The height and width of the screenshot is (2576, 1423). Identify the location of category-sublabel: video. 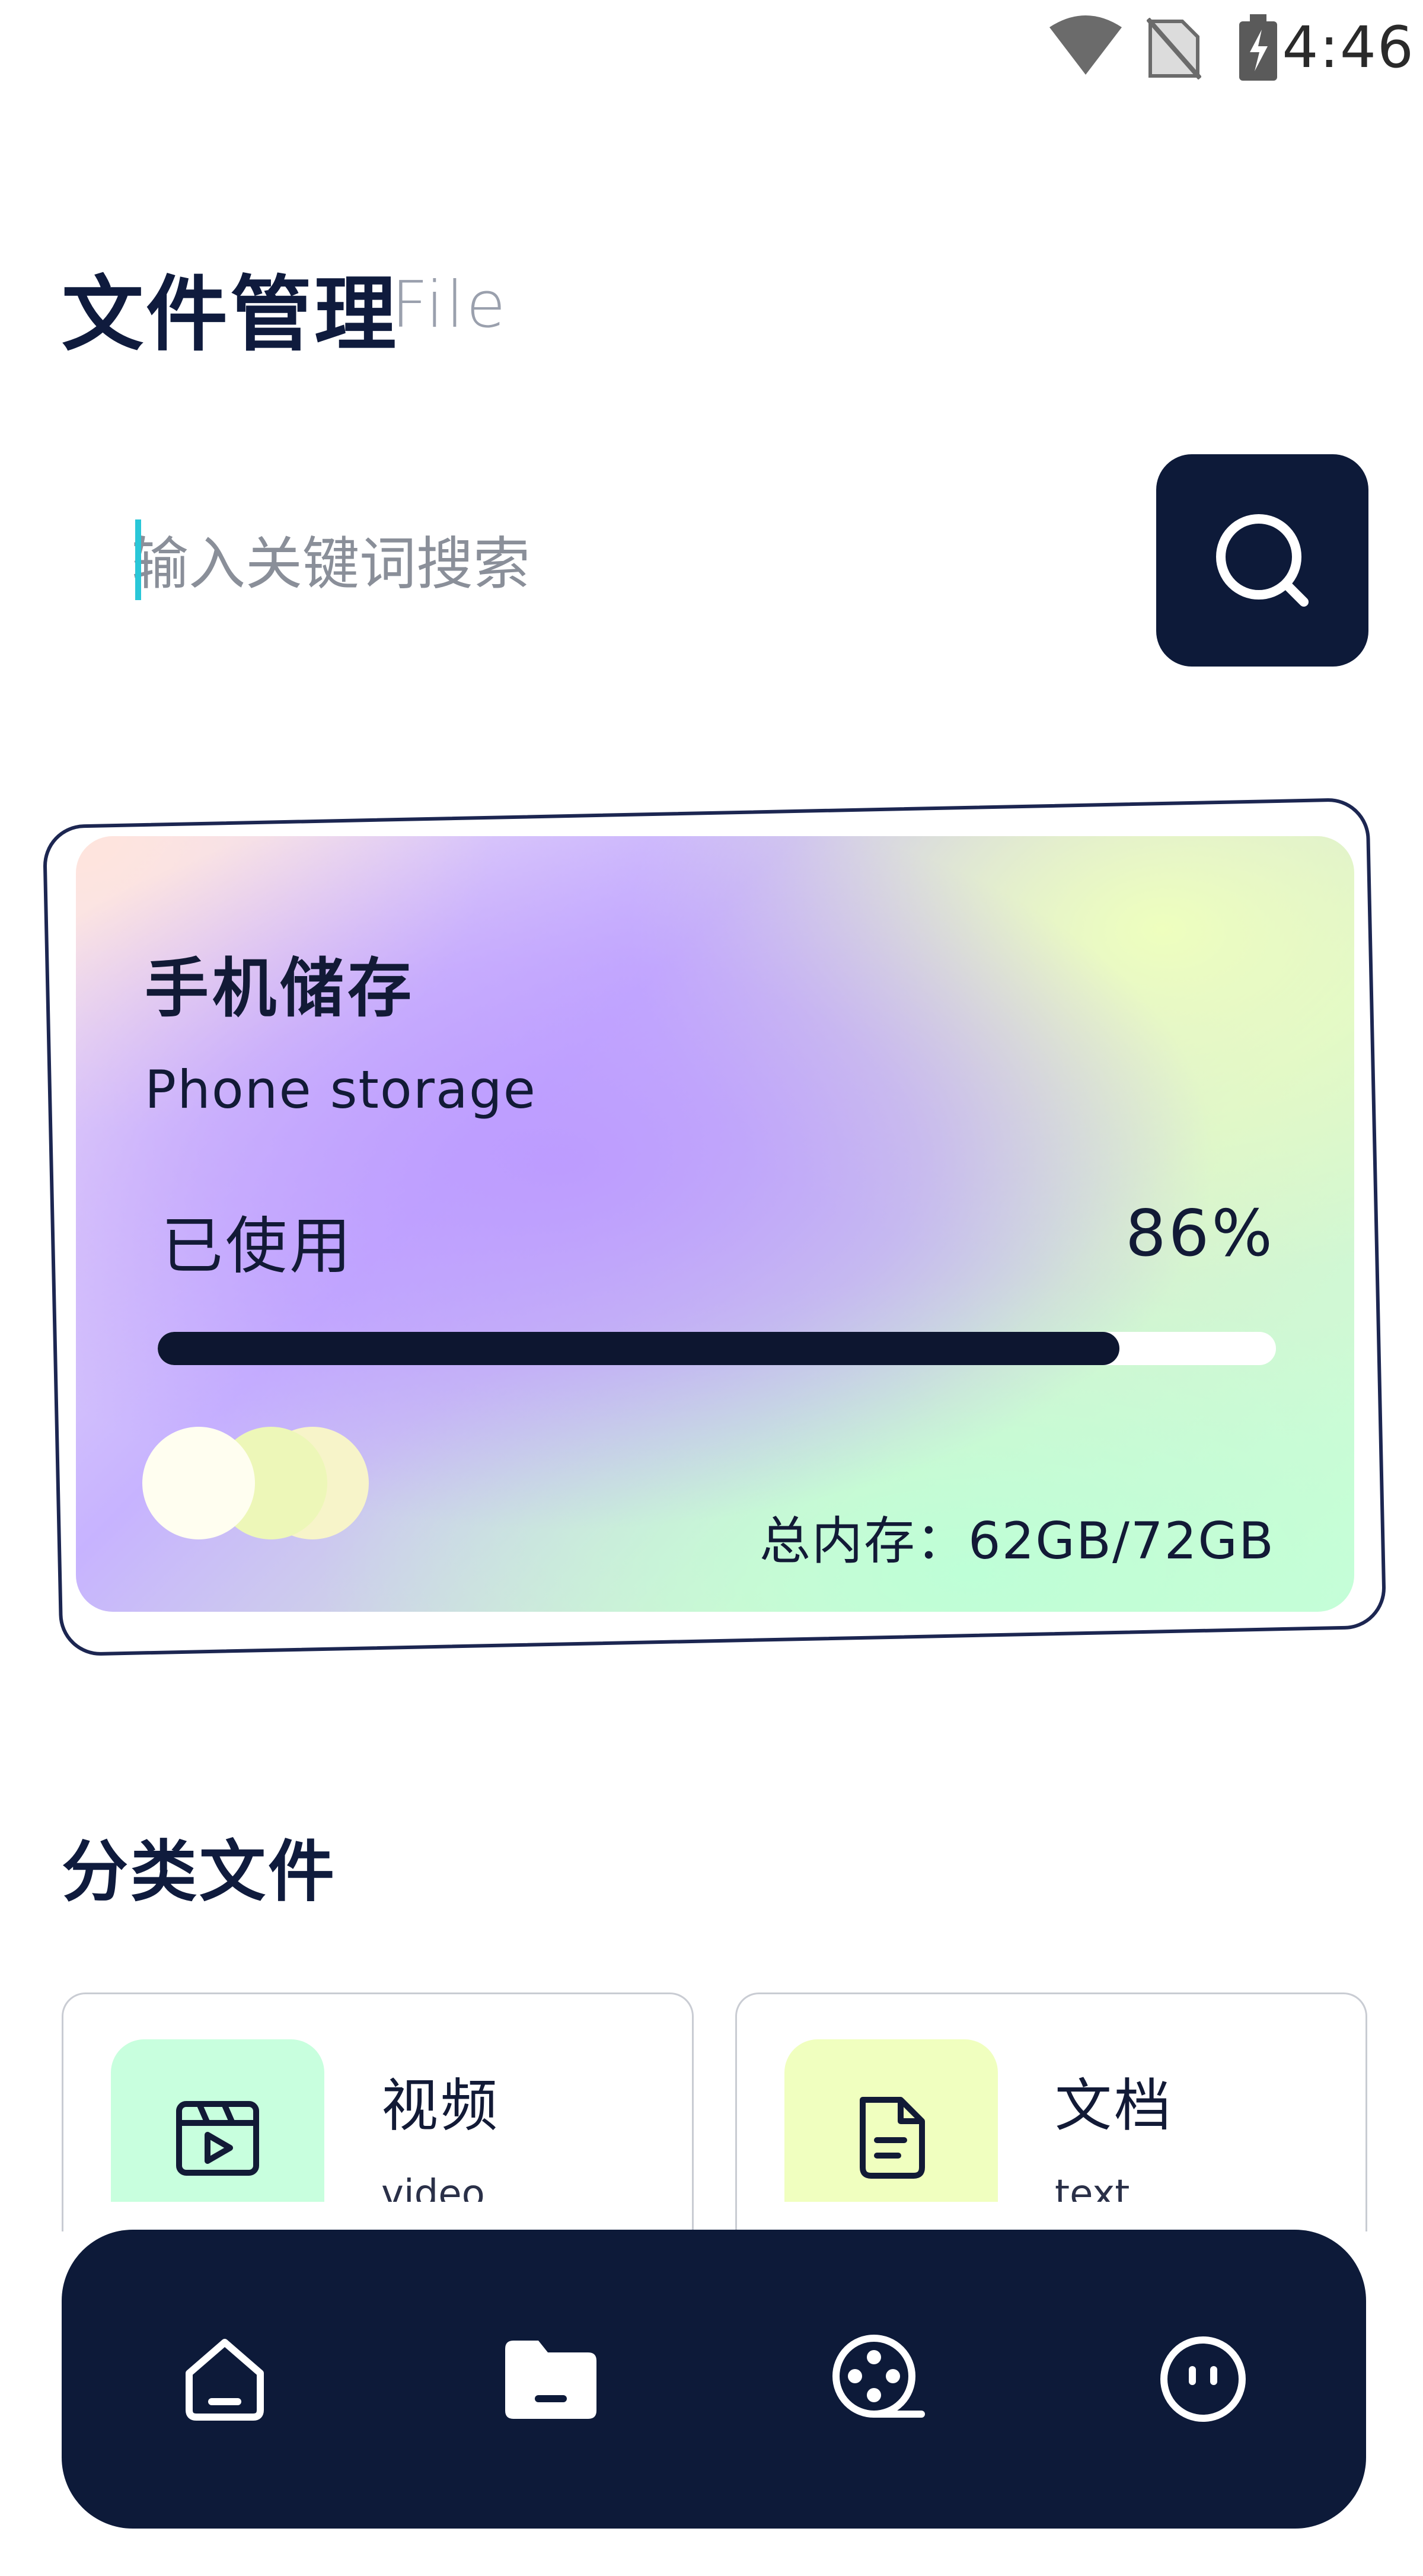
(433, 2187).